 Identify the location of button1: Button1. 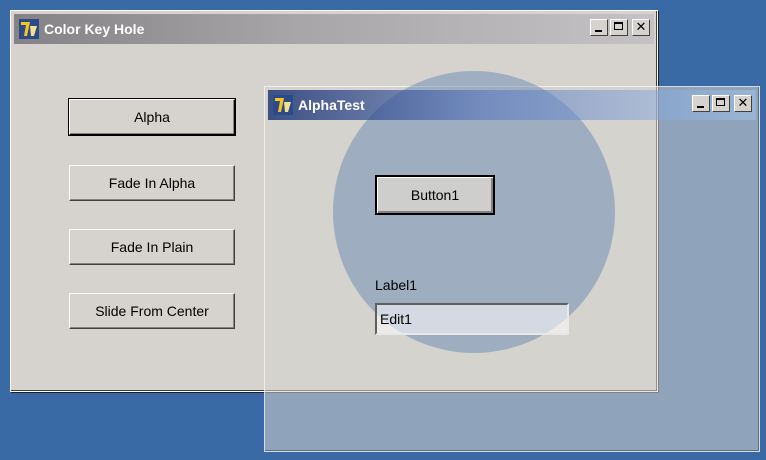
(435, 195).